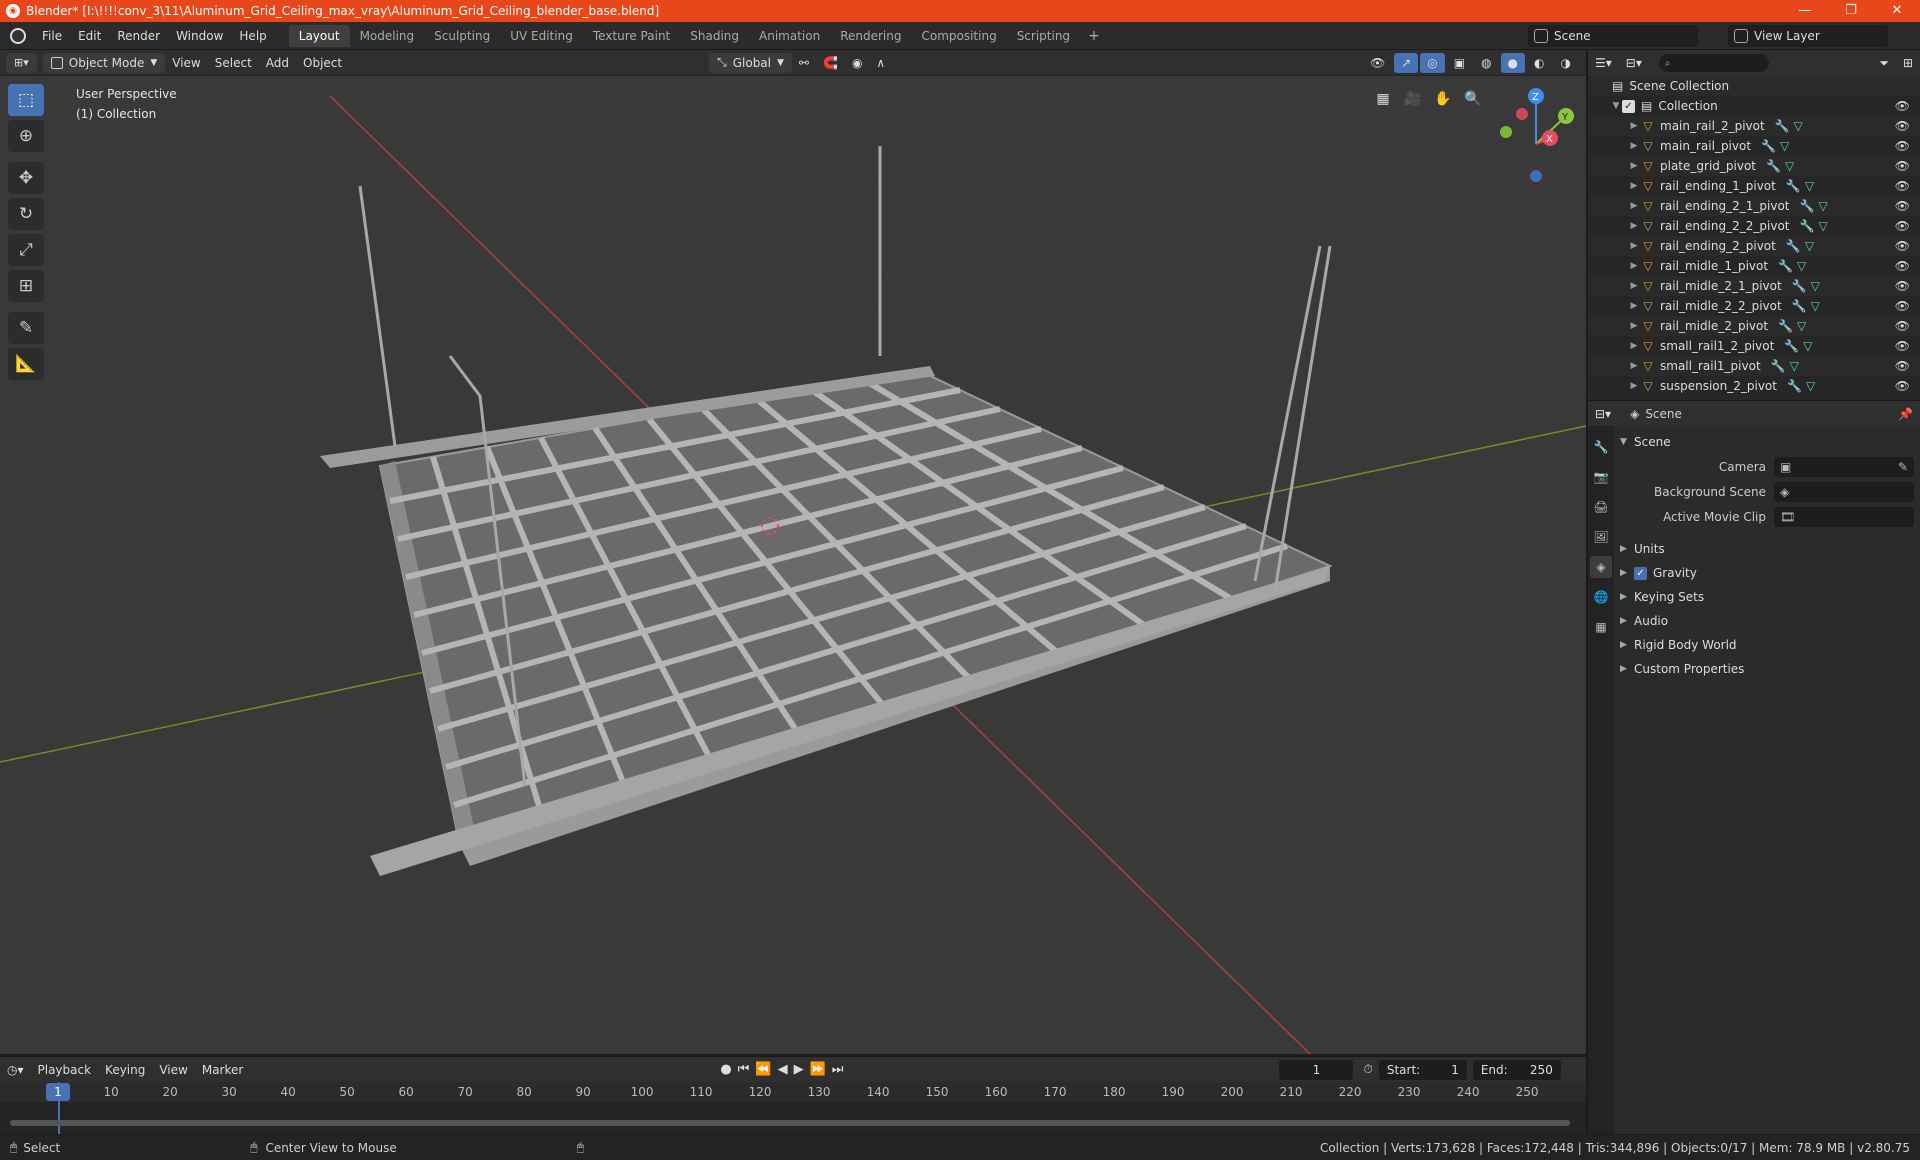 The height and width of the screenshot is (1160, 1920). What do you see at coordinates (1603, 414) in the screenshot?
I see `properties-editor-type-icon: ⊟▾` at bounding box center [1603, 414].